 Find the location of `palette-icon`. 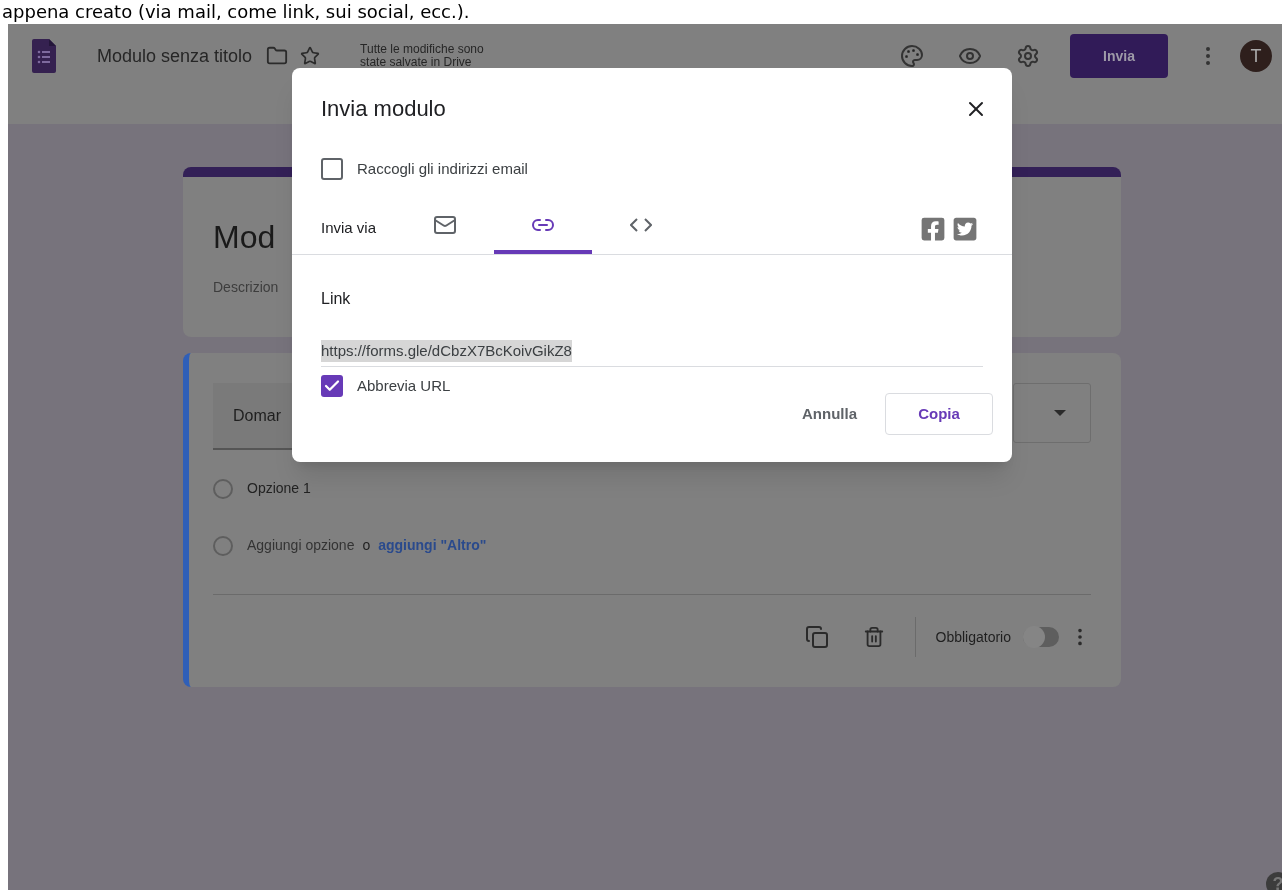

palette-icon is located at coordinates (912, 56).